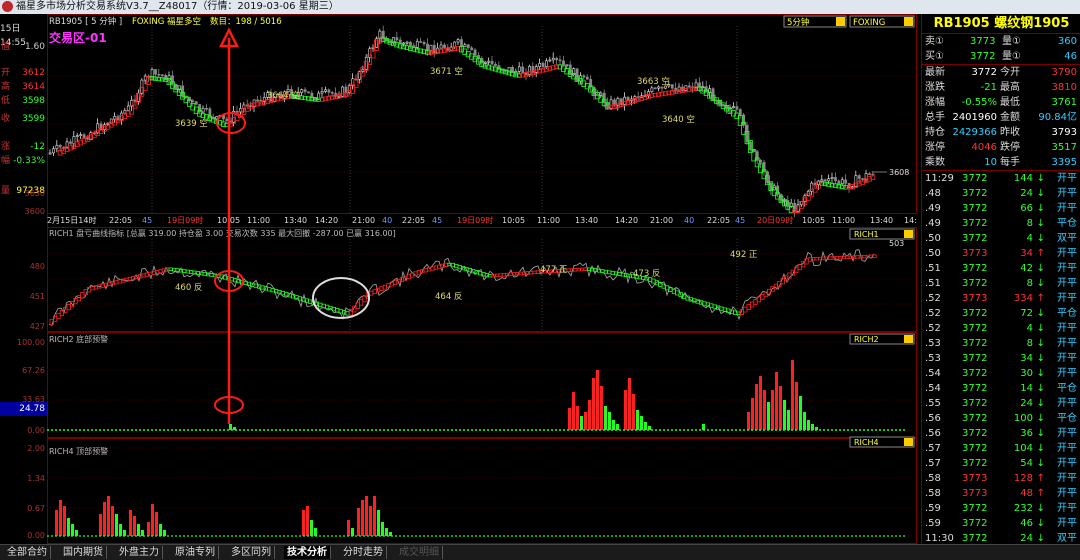 This screenshot has width=1080, height=560. Describe the element at coordinates (1001, 433) in the screenshot. I see `tick-row: .56 3772 36 ↓ 开平` at that location.